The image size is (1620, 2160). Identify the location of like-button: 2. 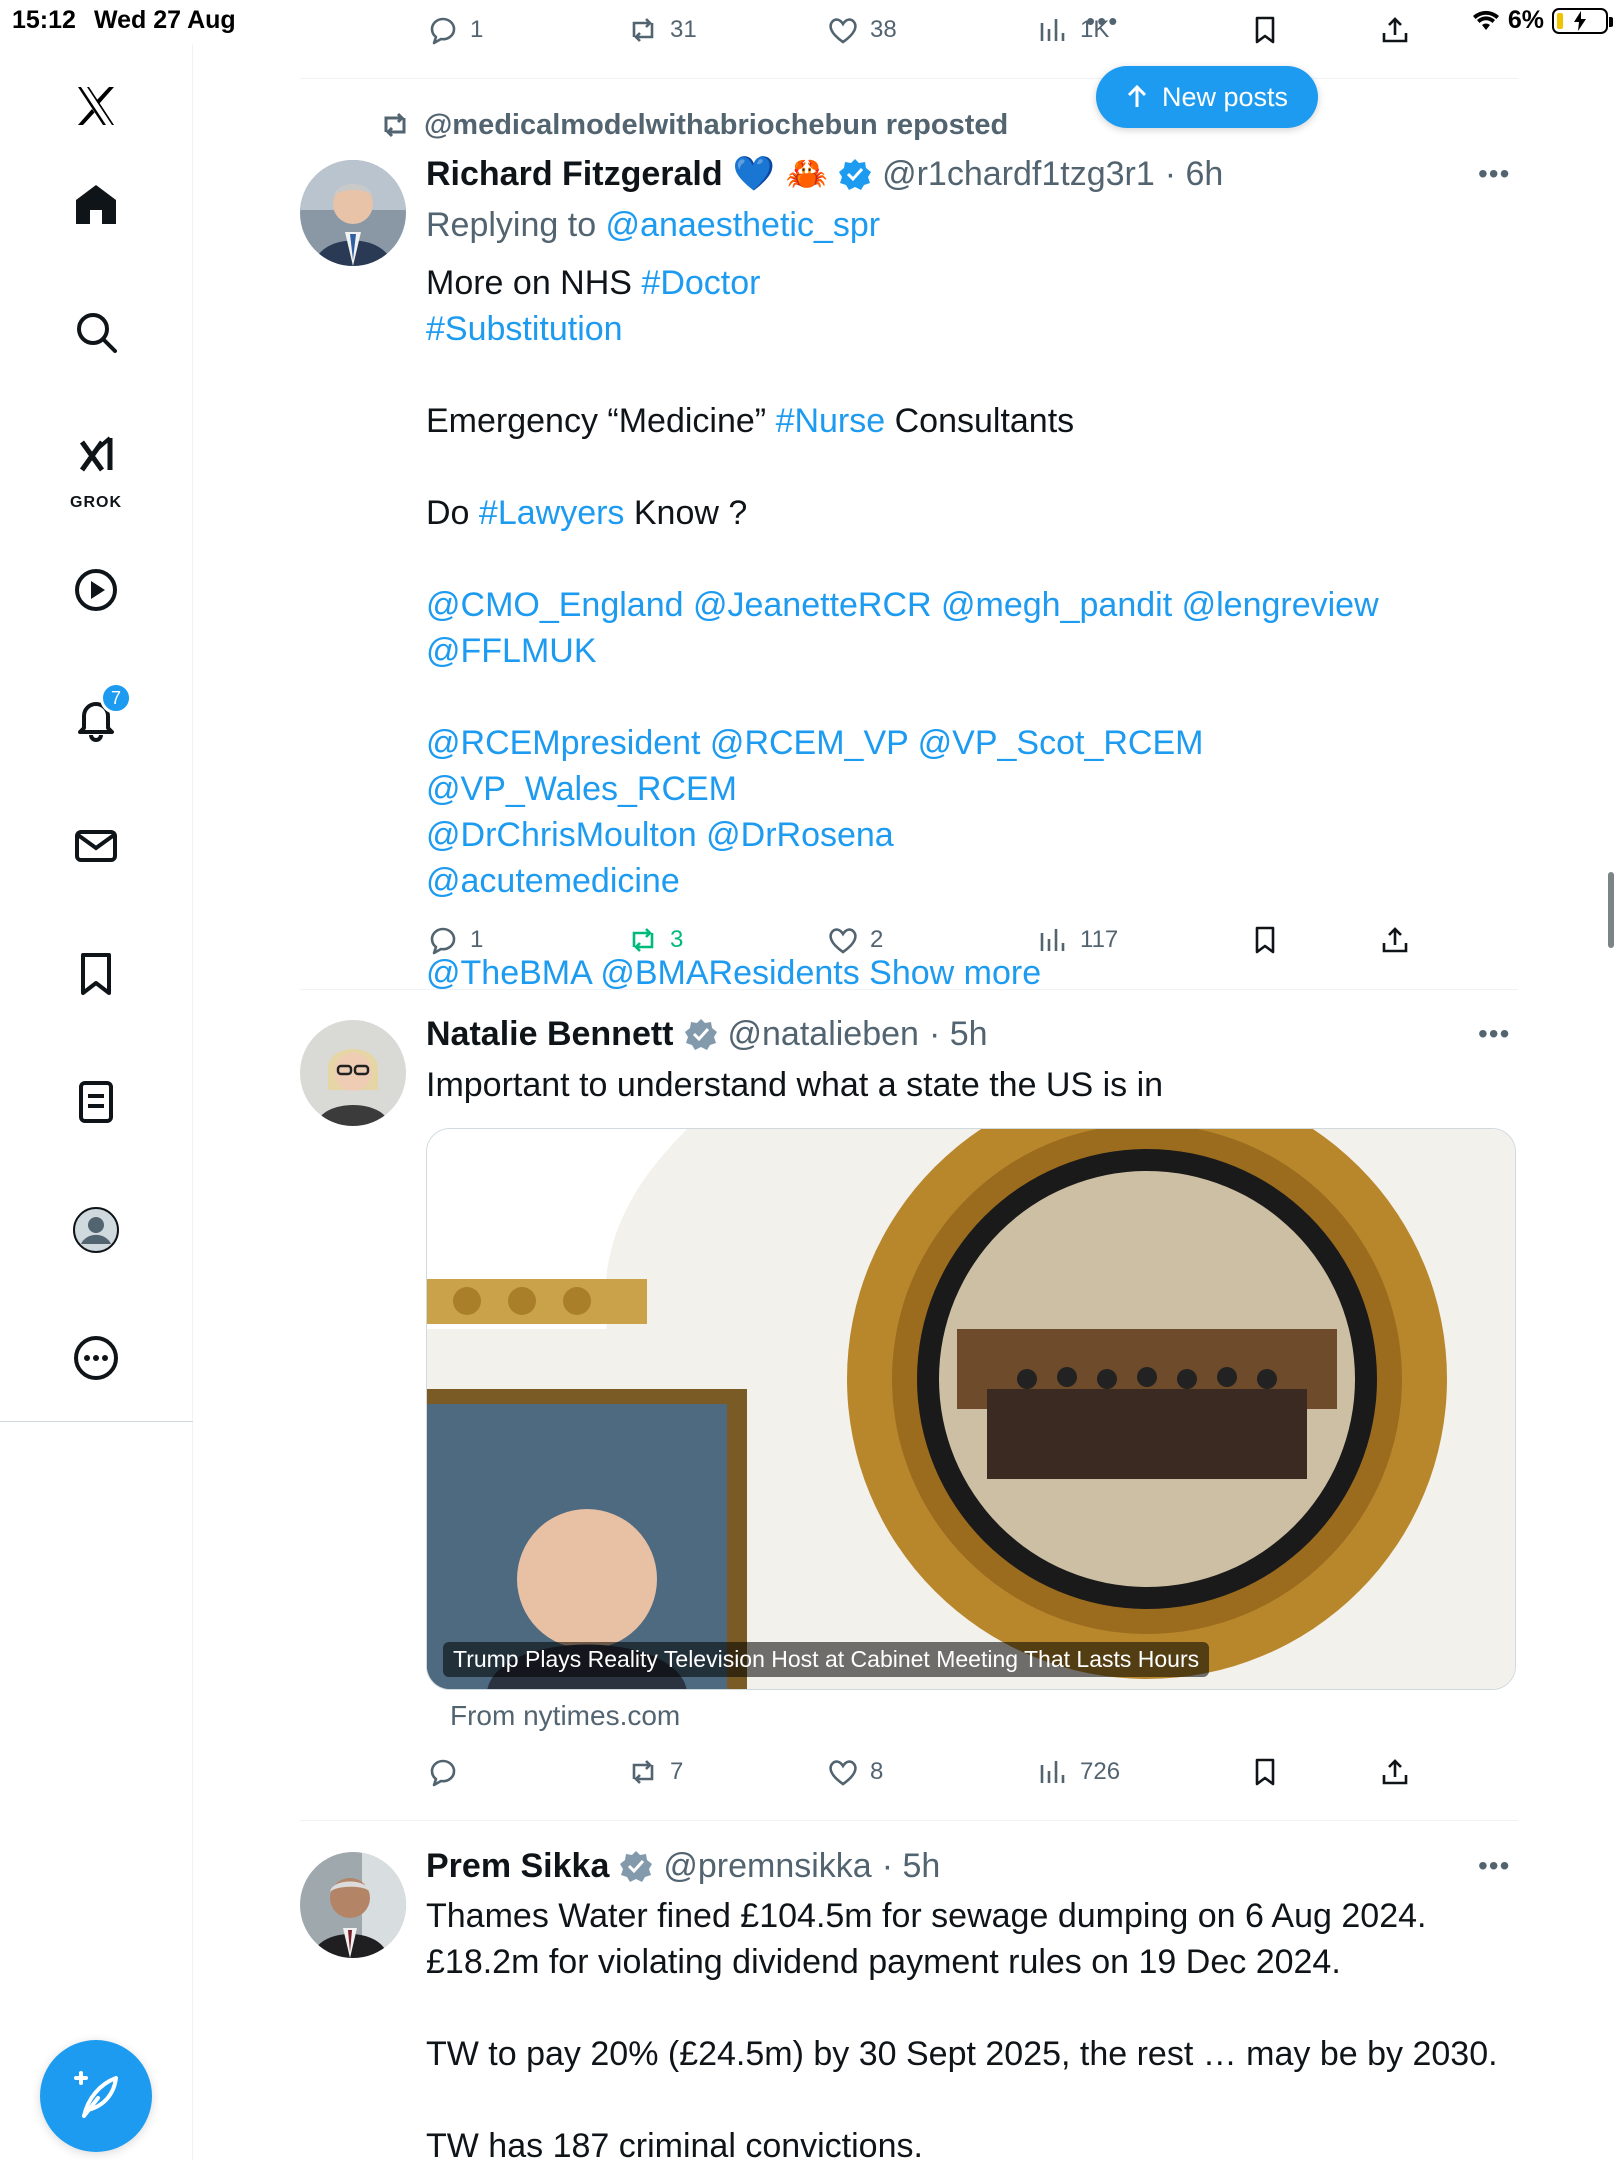
(854, 940).